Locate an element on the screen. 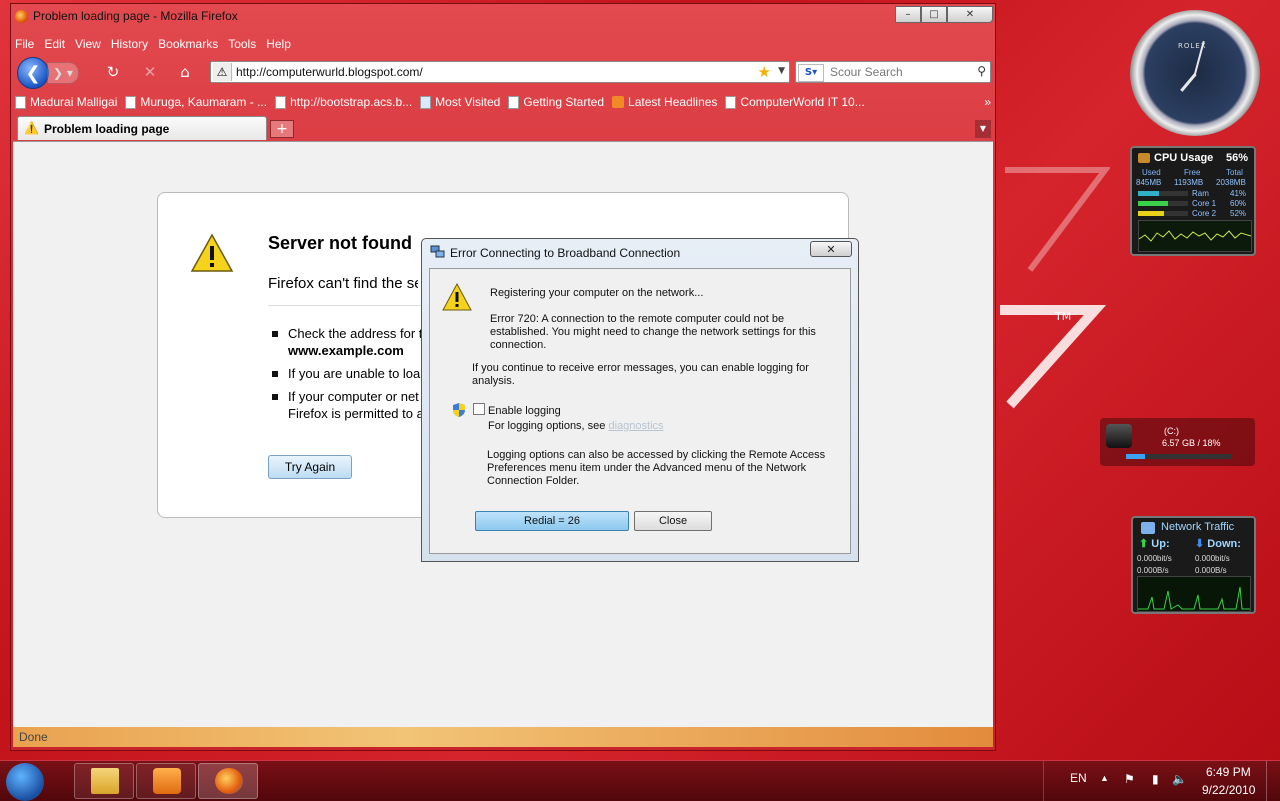  new-tab-button: + is located at coordinates (282, 129).